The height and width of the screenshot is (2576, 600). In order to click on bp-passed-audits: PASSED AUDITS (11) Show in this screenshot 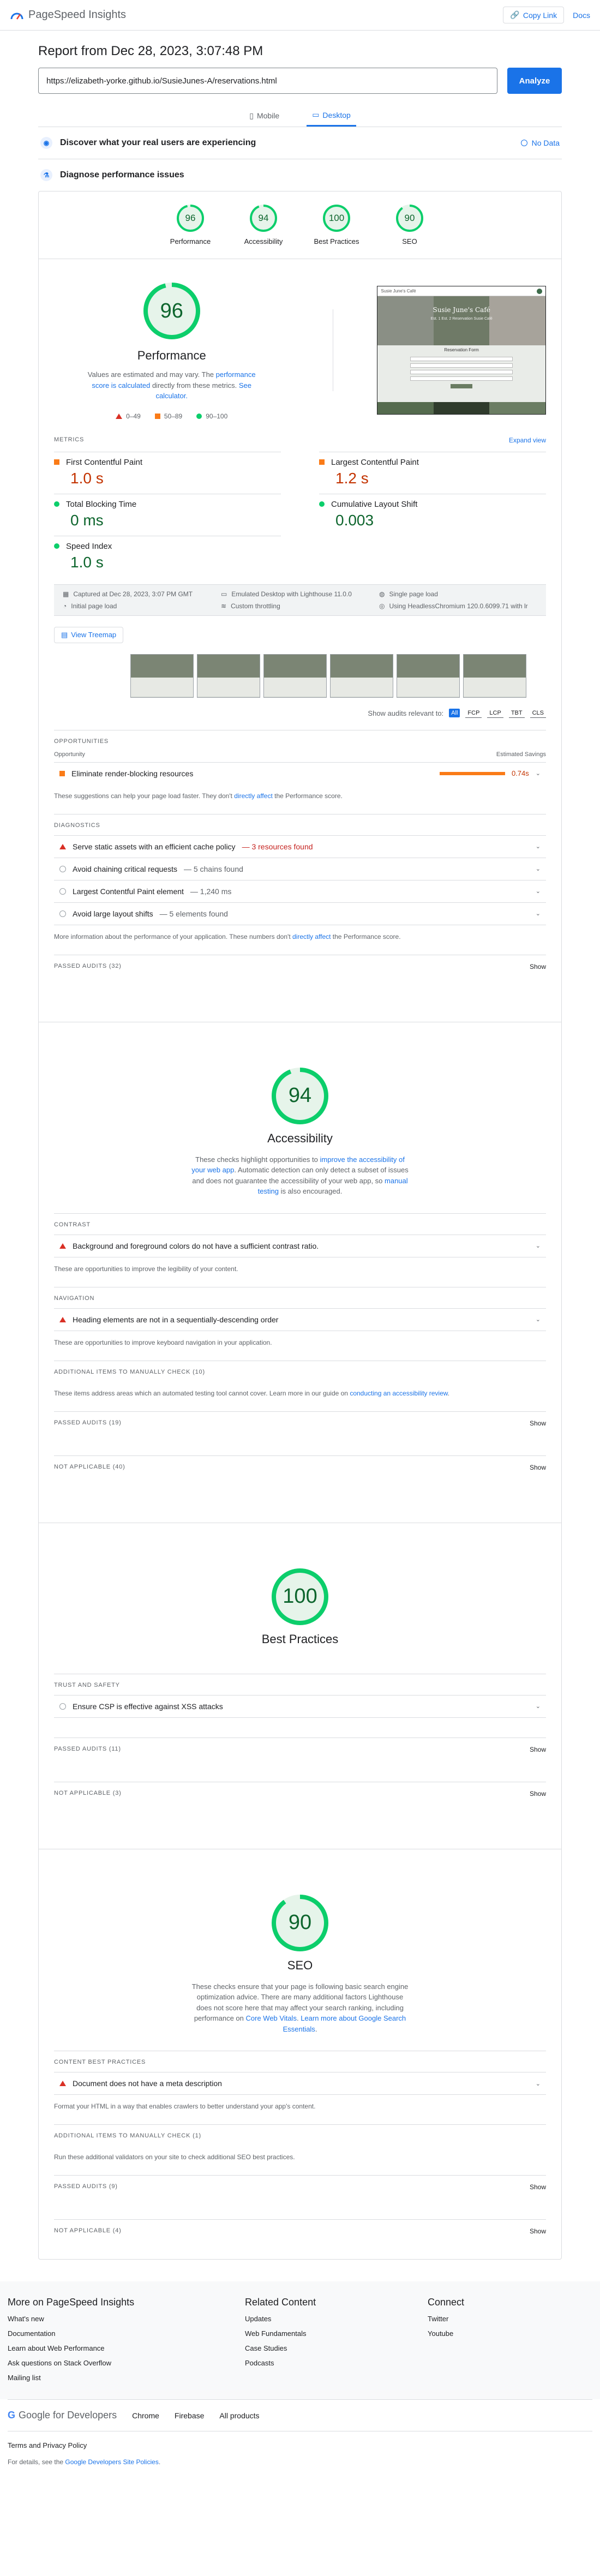, I will do `click(300, 1749)`.